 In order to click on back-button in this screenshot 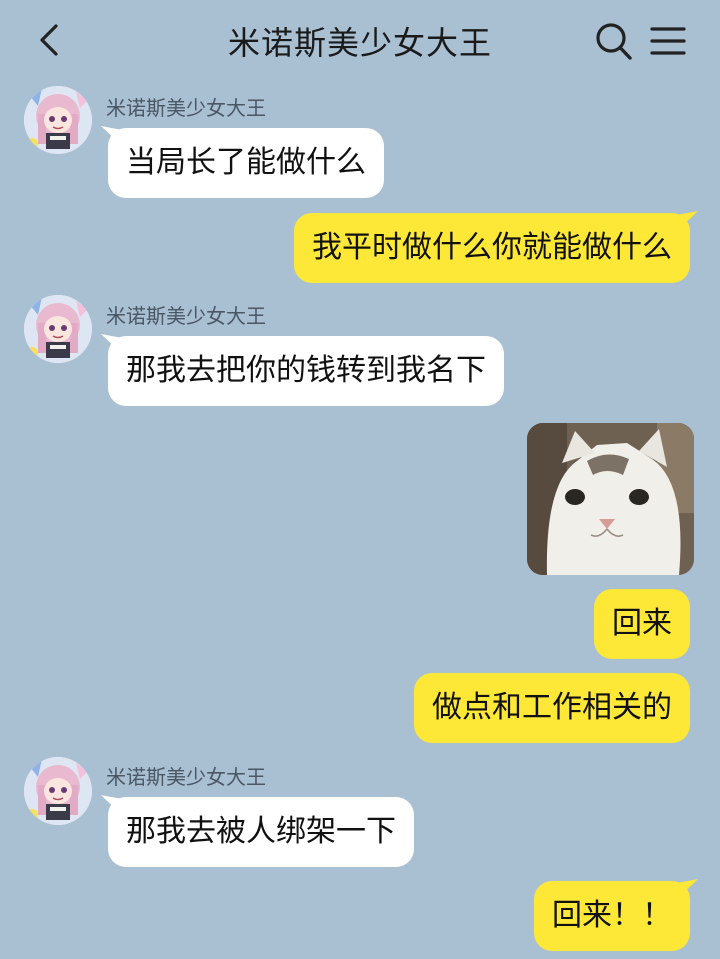, I will do `click(52, 40)`.